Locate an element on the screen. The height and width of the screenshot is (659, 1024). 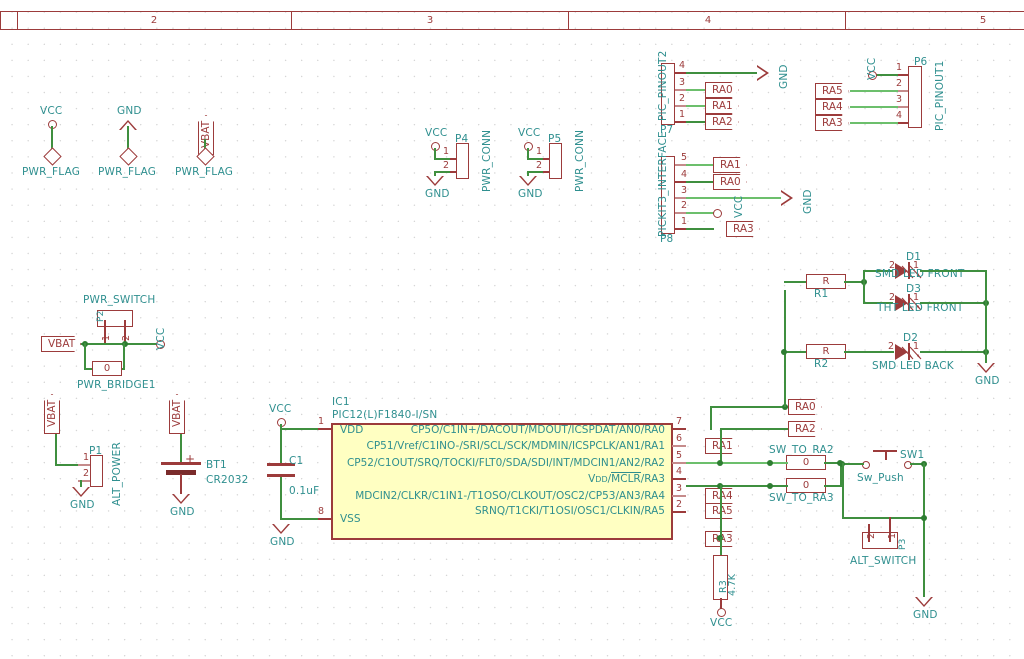
wire-vbat-battery is located at coordinates (181, 448).